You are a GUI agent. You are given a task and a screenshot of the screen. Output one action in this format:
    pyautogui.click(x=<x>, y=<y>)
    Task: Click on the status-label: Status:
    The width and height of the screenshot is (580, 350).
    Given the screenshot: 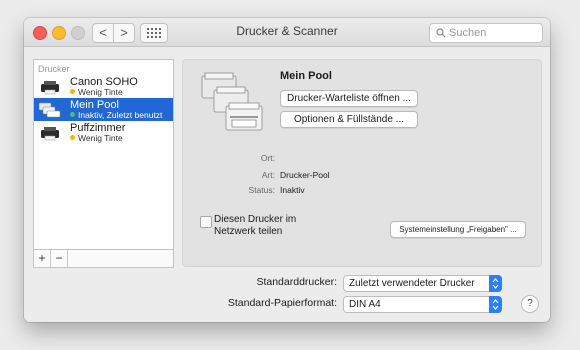 What is the action you would take?
    pyautogui.click(x=261, y=190)
    